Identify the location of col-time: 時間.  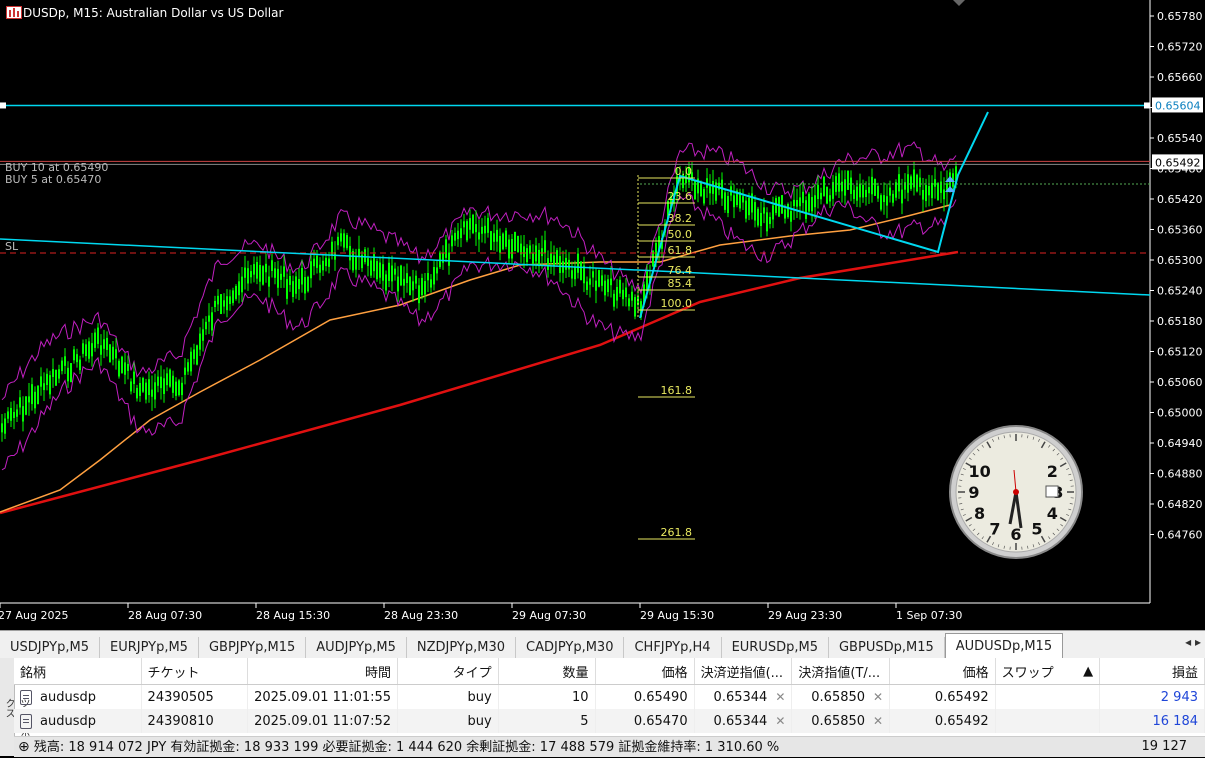
(323, 671).